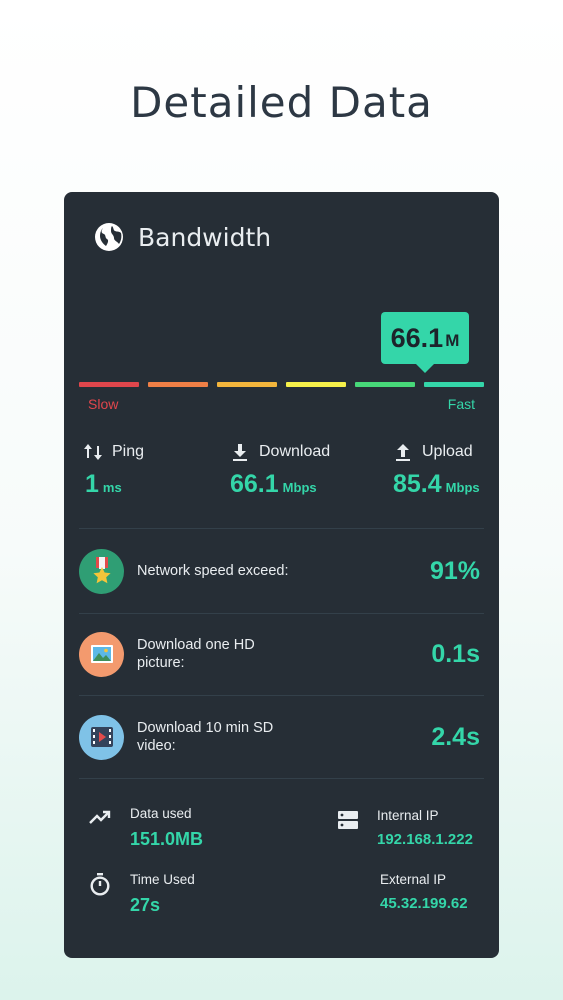  I want to click on video-icon, so click(101, 737).